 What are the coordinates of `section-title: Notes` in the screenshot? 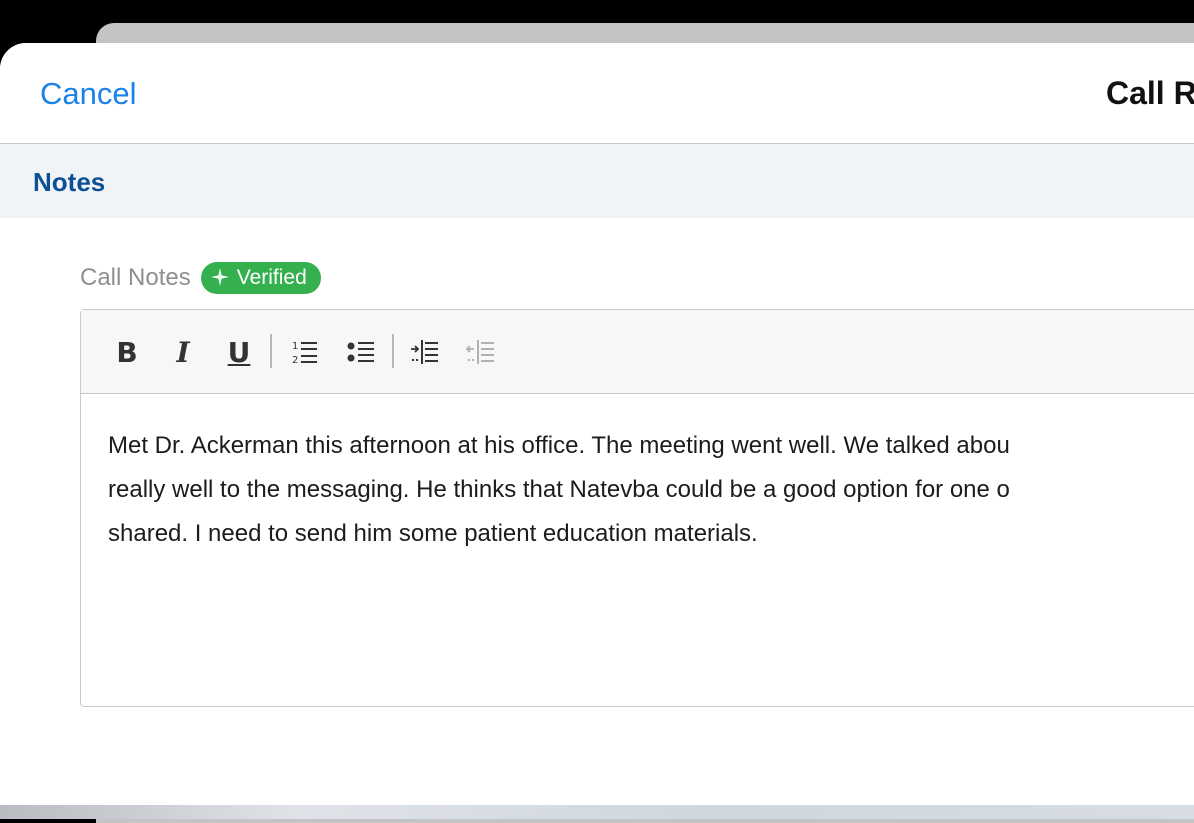 It's located at (69, 182).